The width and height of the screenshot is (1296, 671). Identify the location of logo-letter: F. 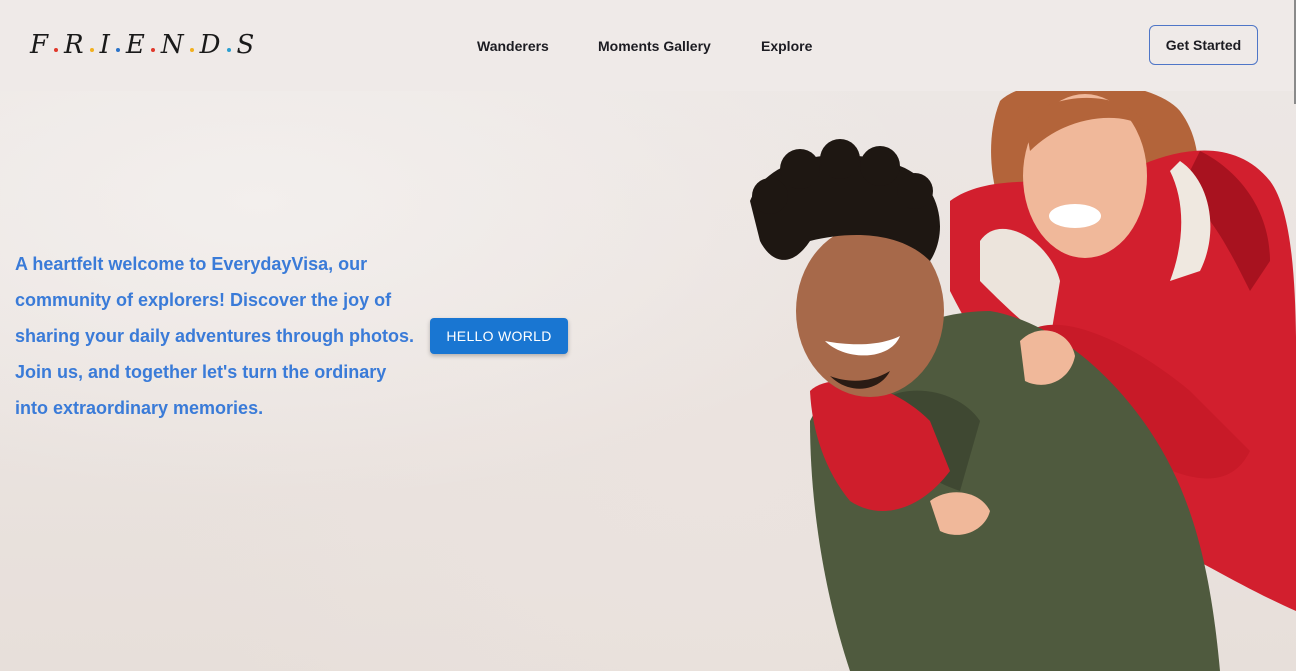
(39, 45).